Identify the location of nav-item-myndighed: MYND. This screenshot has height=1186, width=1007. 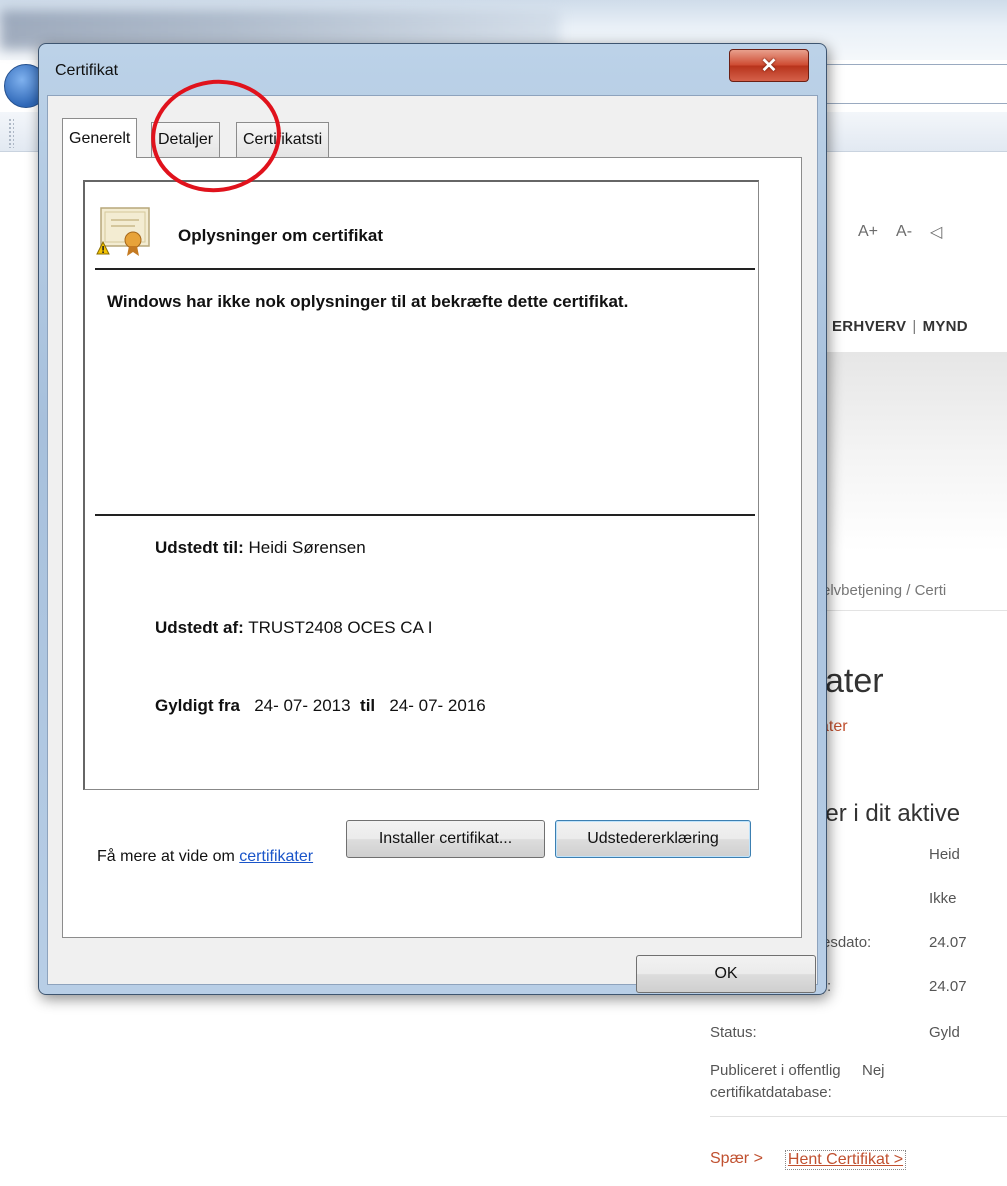
(945, 326).